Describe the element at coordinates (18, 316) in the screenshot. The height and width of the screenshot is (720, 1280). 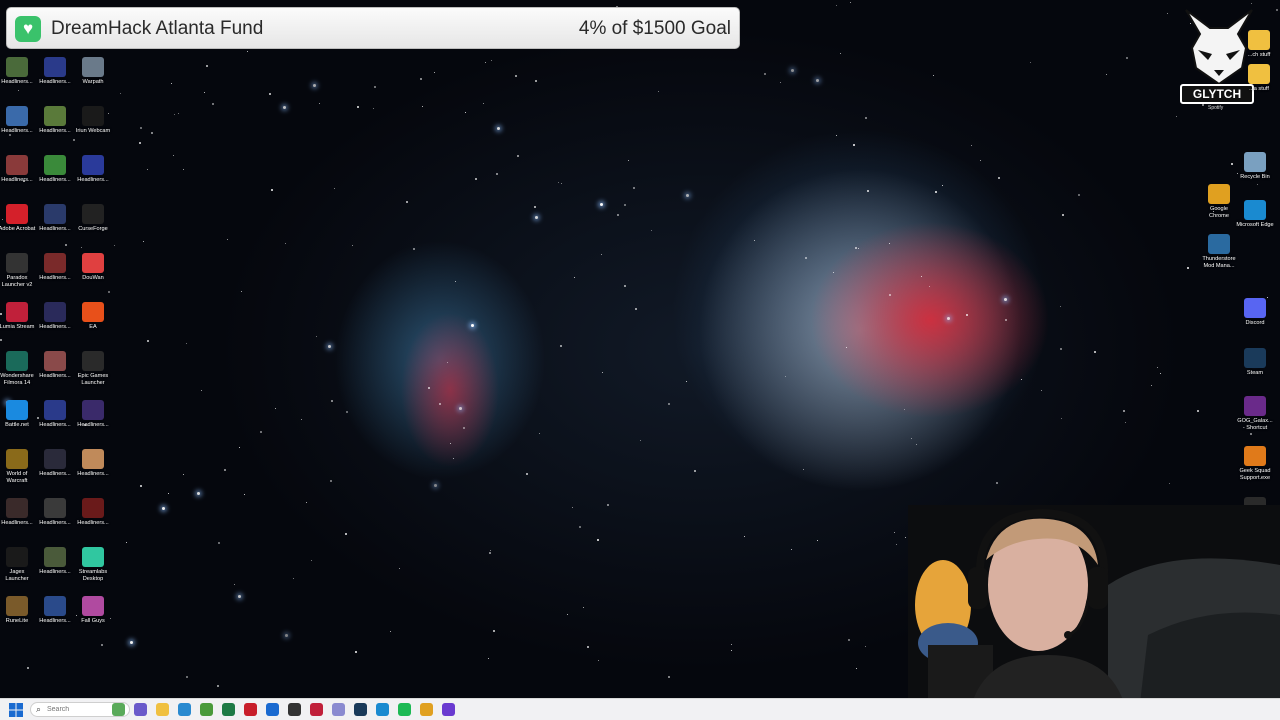
I see `desktop-icon: Lumia Stream` at that location.